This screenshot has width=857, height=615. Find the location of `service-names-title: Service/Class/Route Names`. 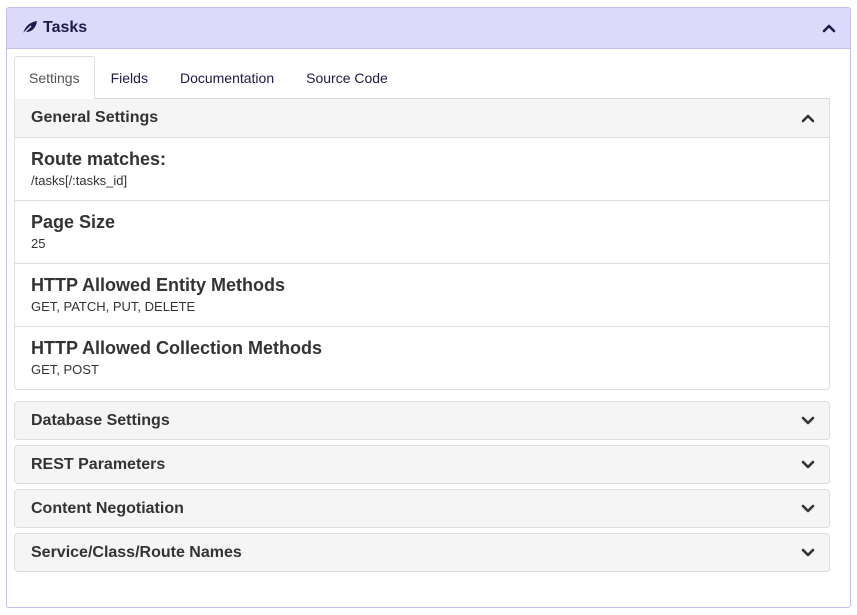

service-names-title: Service/Class/Route Names is located at coordinates (136, 552).